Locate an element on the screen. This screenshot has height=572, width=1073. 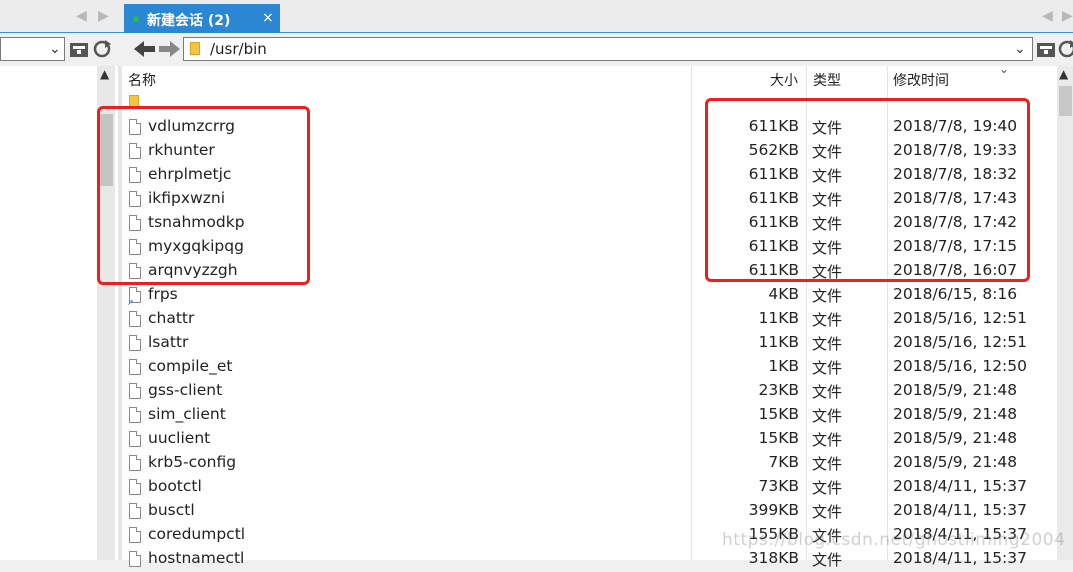
file-size: 23KB is located at coordinates (778, 390).